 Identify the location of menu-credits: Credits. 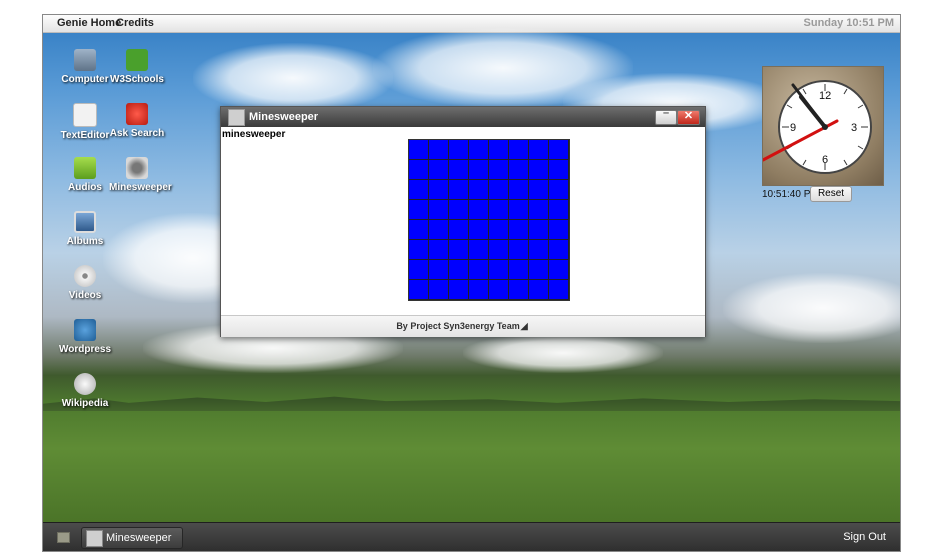
(135, 23).